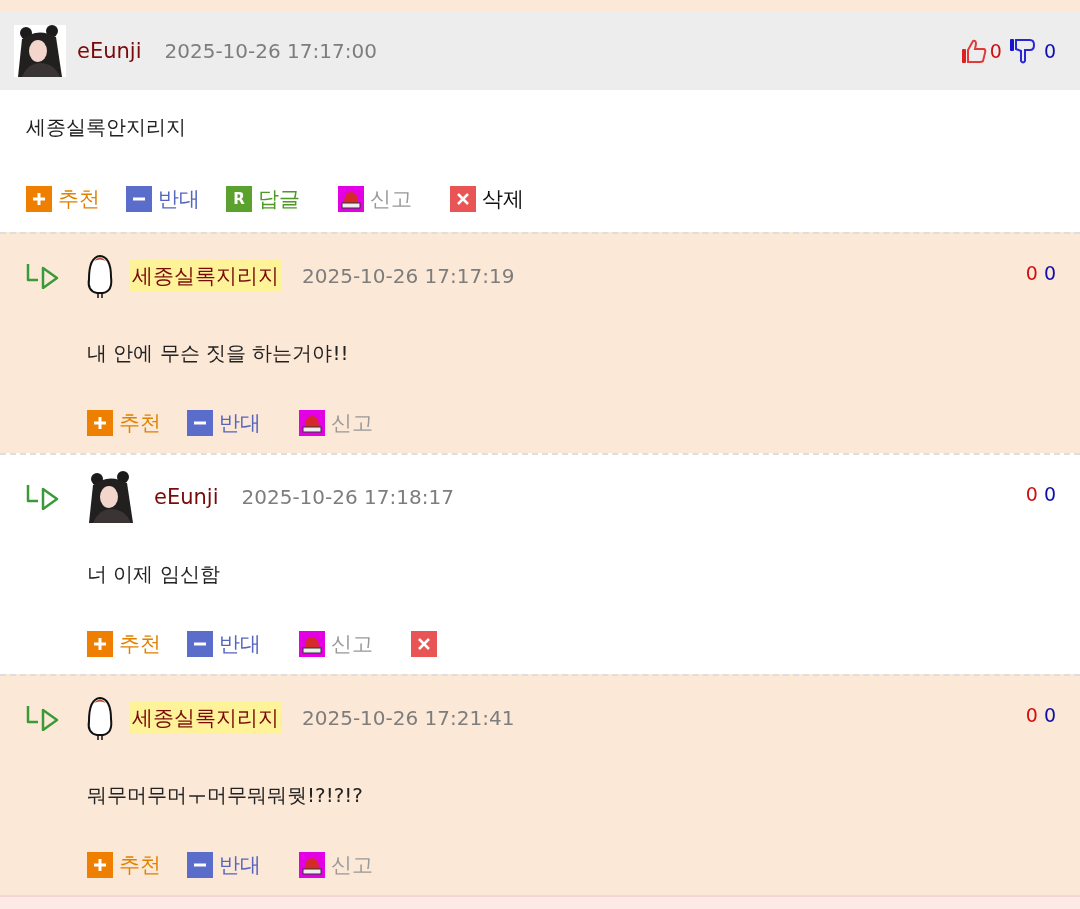 The width and height of the screenshot is (1080, 909). What do you see at coordinates (409, 718) in the screenshot?
I see `timestamp: 2025-10-26 17:21:41` at bounding box center [409, 718].